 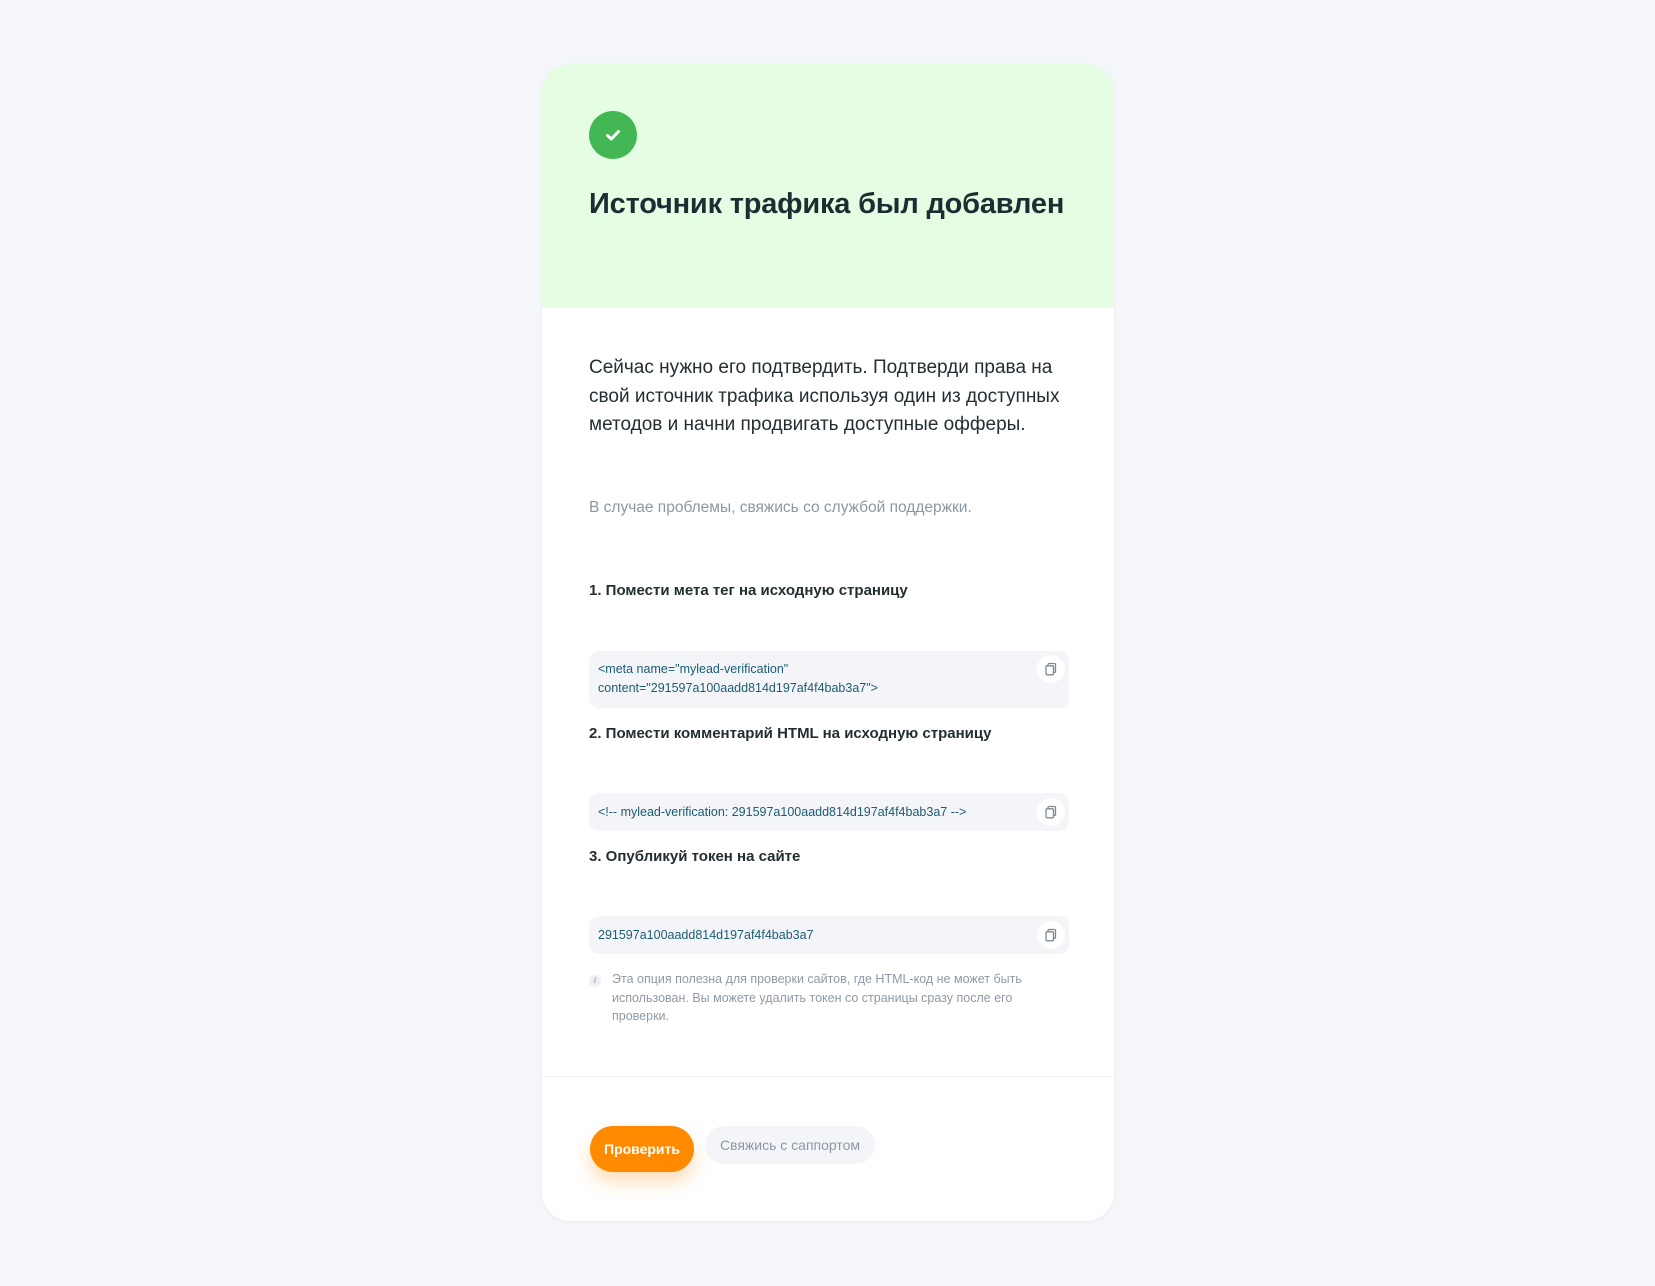 I want to click on method-3-title: 3. Опубликуй токен на сайте, so click(x=695, y=856).